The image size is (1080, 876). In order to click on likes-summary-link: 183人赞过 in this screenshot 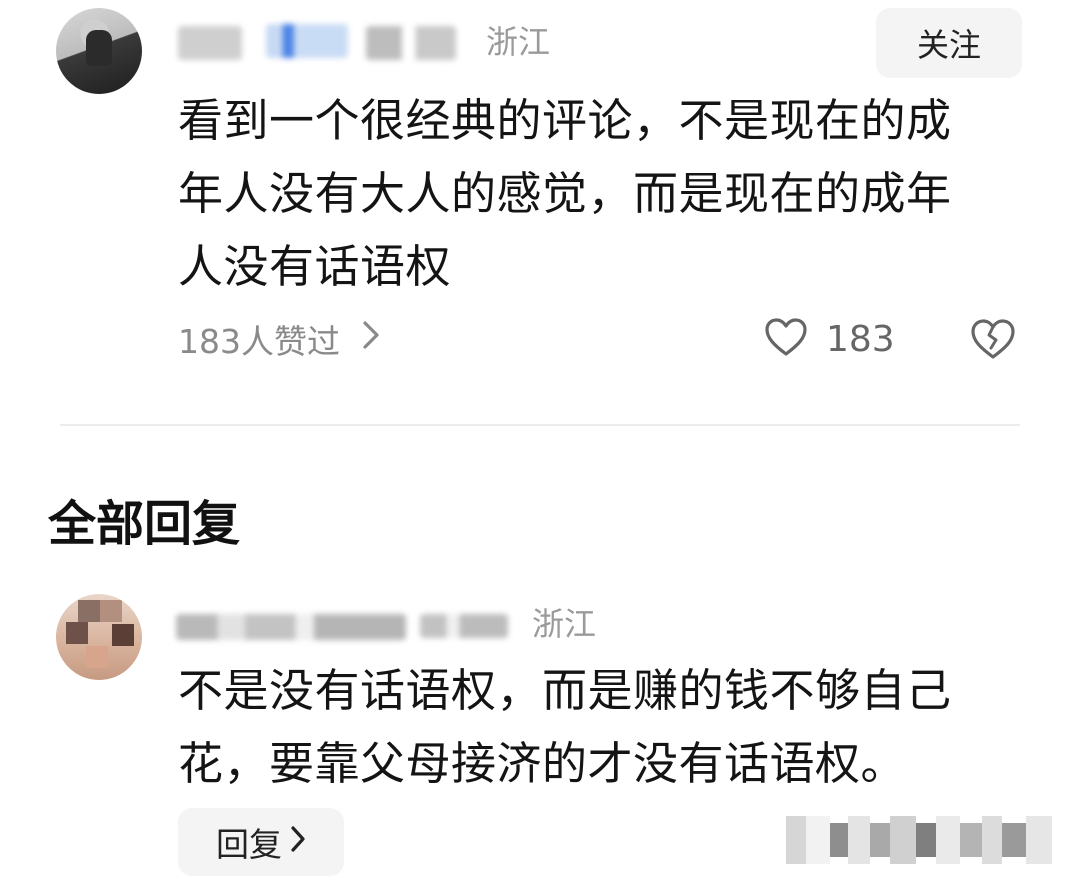, I will do `click(279, 339)`.